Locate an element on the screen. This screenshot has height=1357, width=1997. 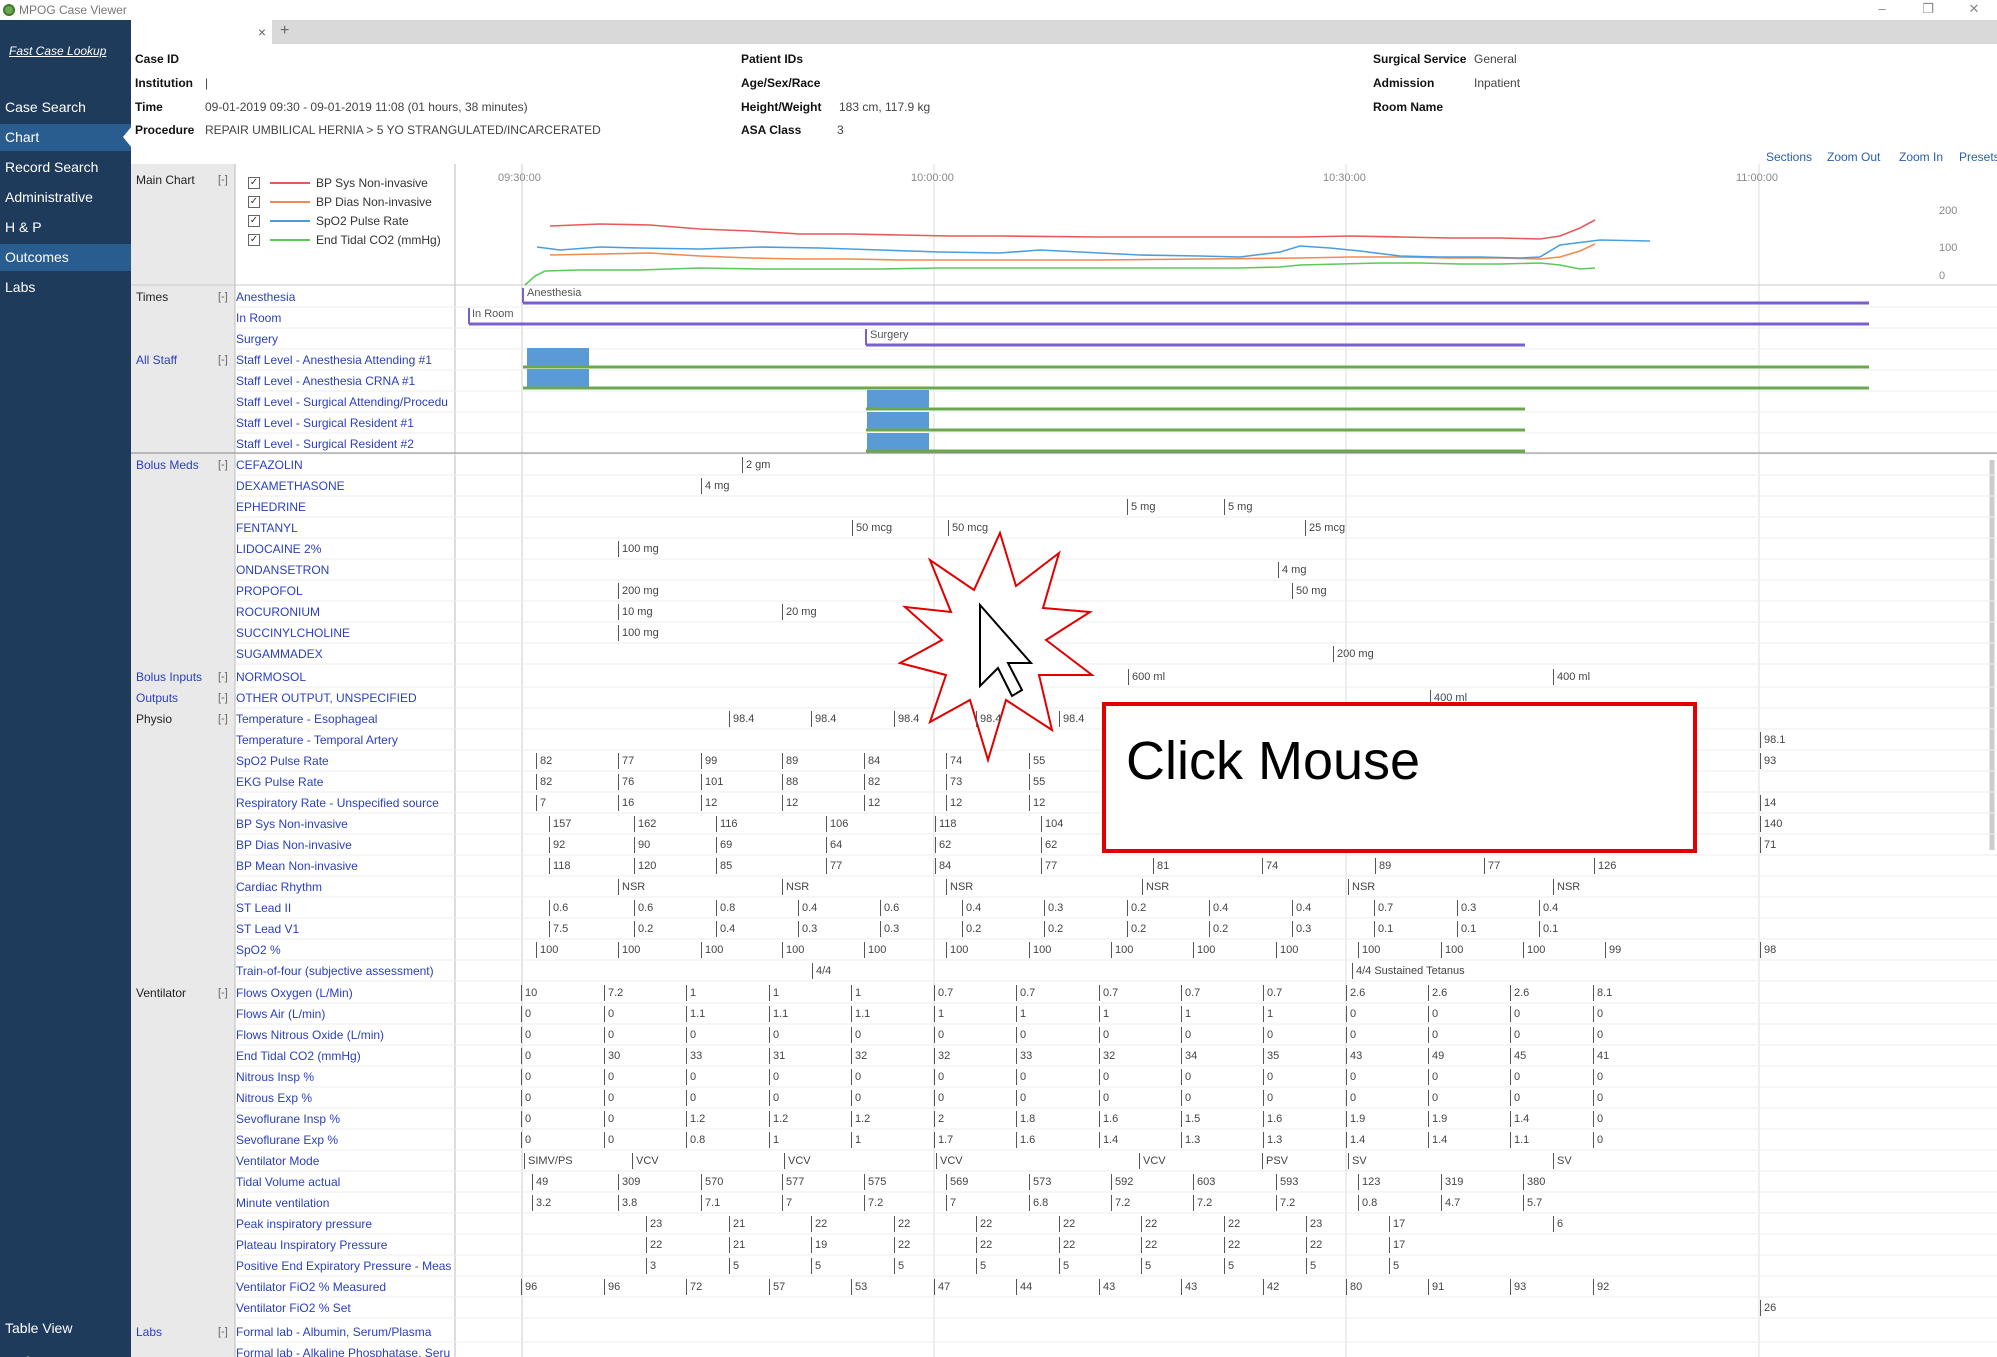
data-cell: 7.2 is located at coordinates (1120, 1203).